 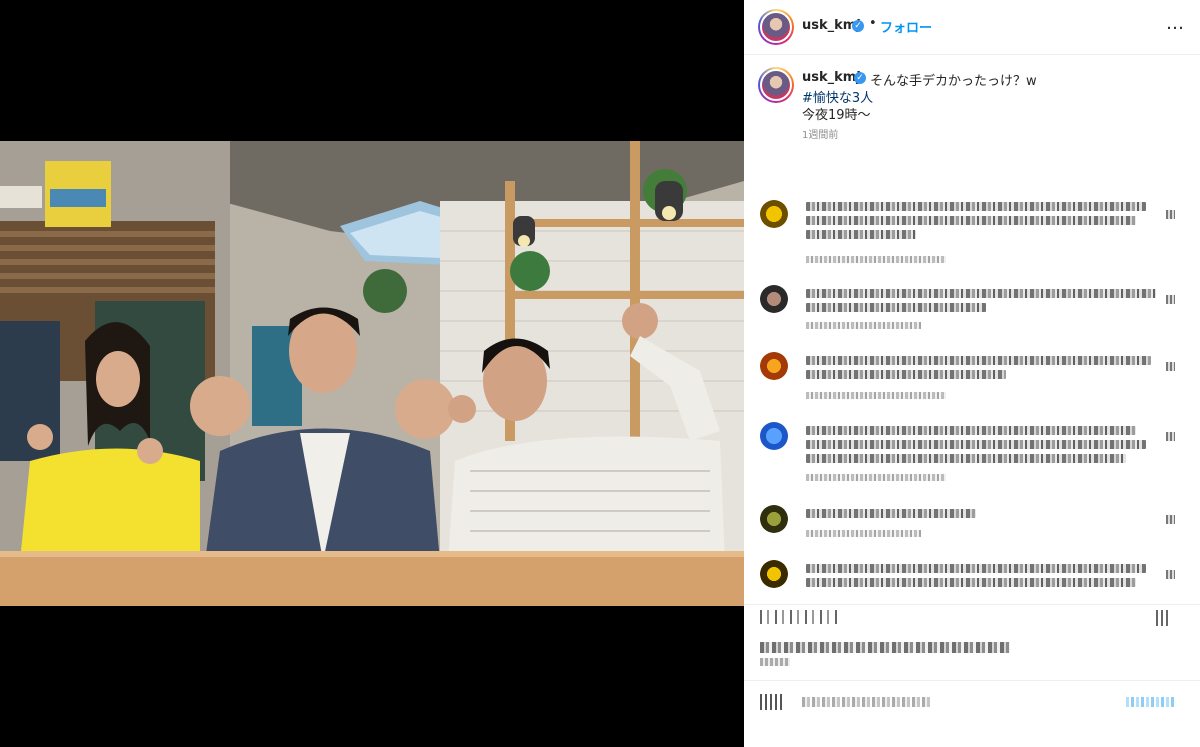 I want to click on follow-button: フォロー, so click(x=906, y=26).